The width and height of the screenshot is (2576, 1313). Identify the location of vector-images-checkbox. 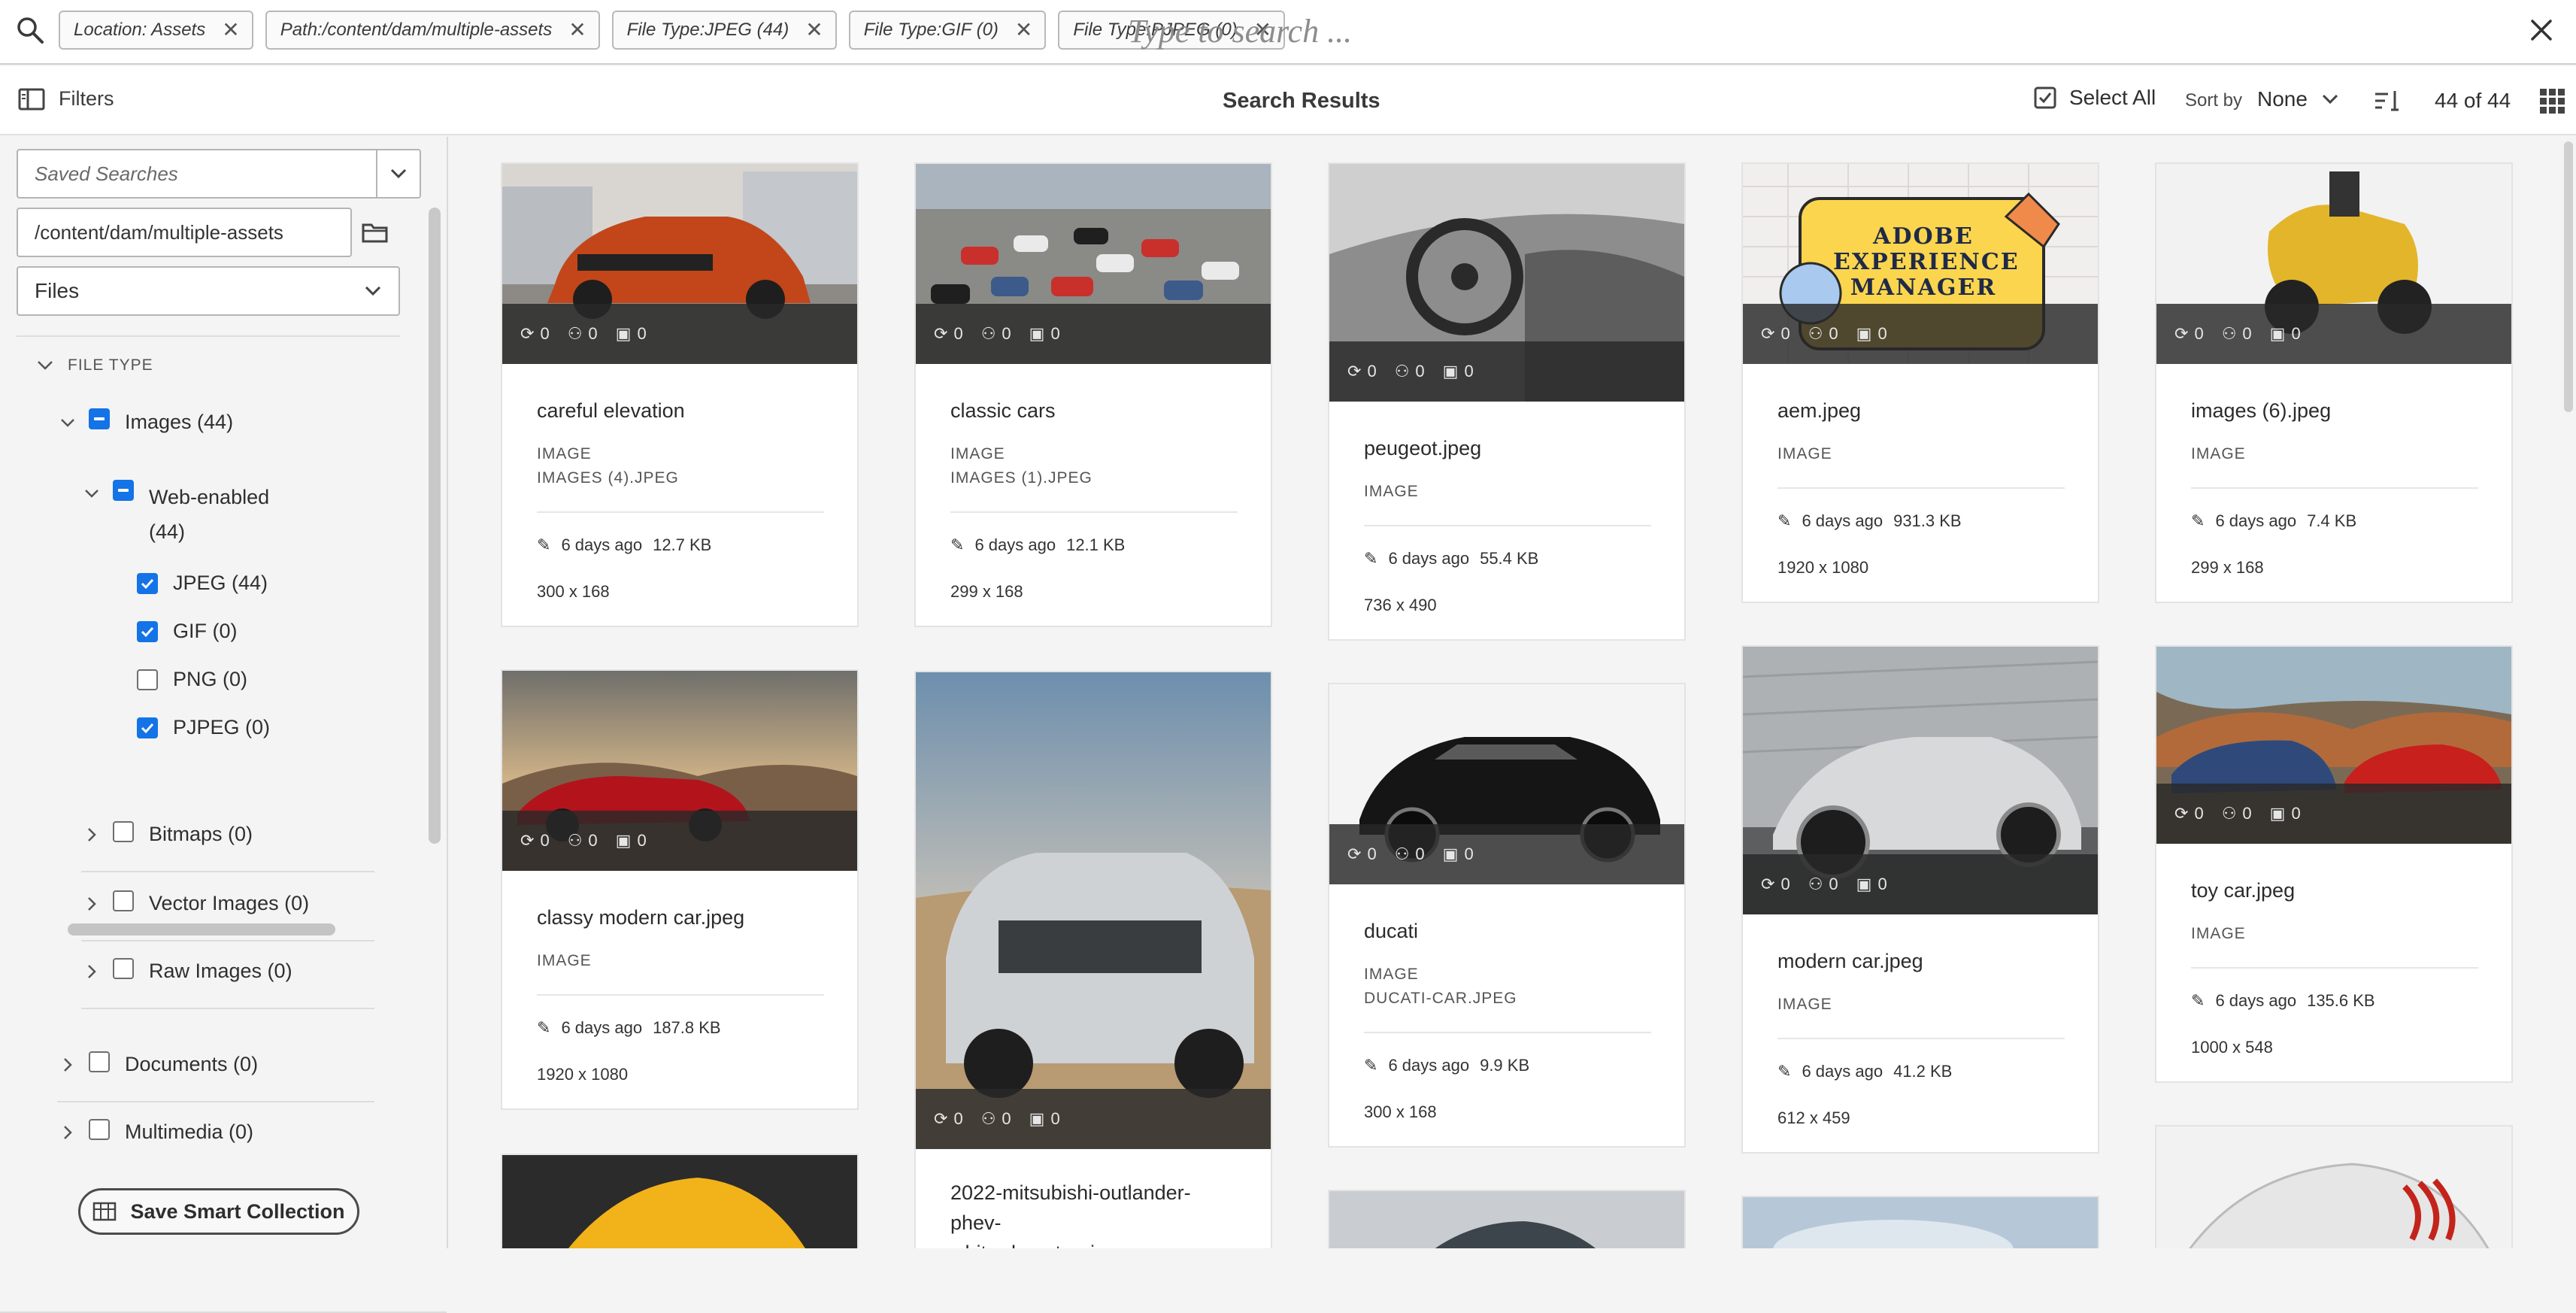
(123, 900).